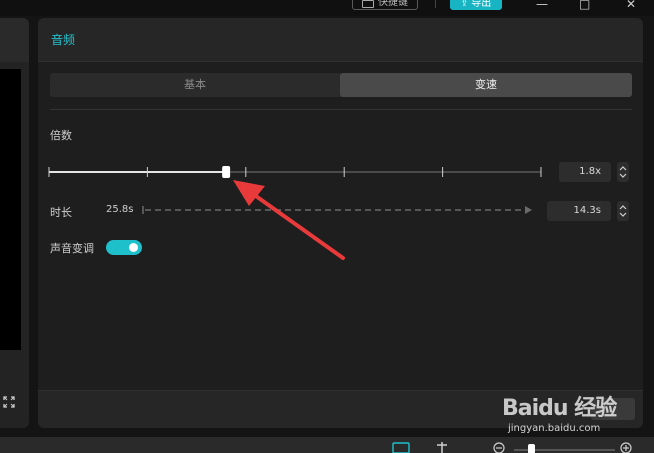  I want to click on multiplier-input: 1.8x, so click(585, 172).